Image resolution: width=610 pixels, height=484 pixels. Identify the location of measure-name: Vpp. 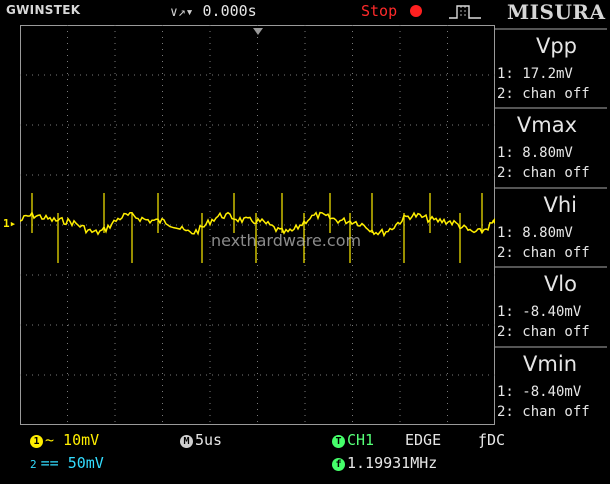
(556, 46).